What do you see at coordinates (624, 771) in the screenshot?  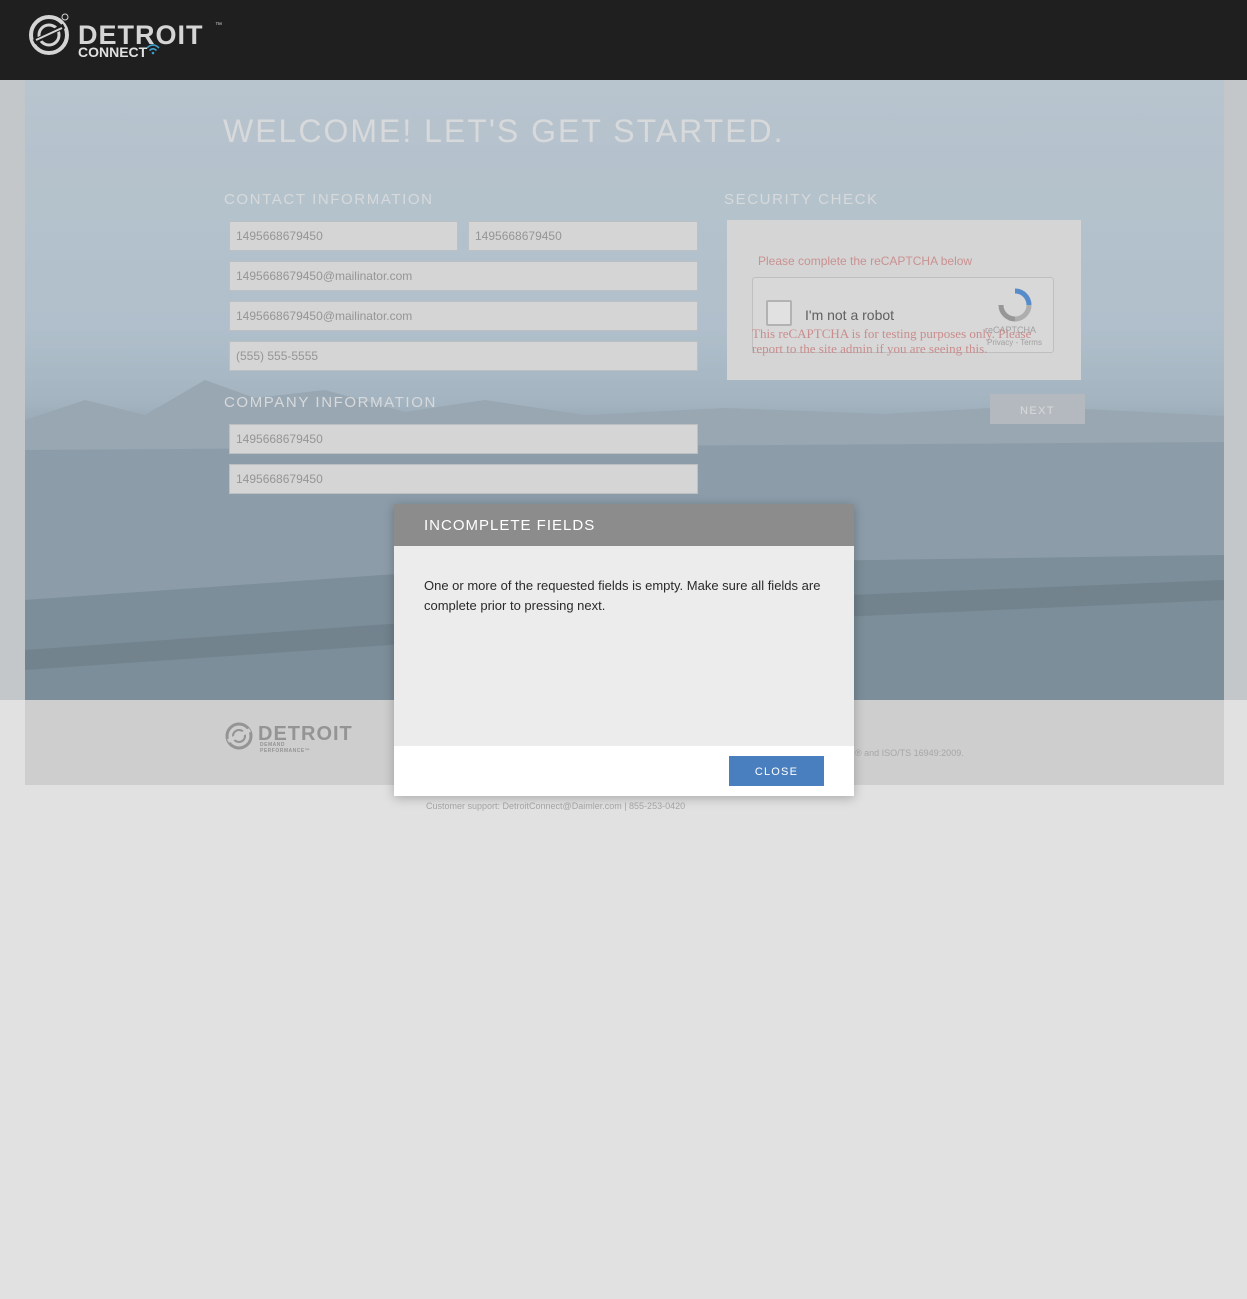 I see `dialog-footer: CLOSE` at bounding box center [624, 771].